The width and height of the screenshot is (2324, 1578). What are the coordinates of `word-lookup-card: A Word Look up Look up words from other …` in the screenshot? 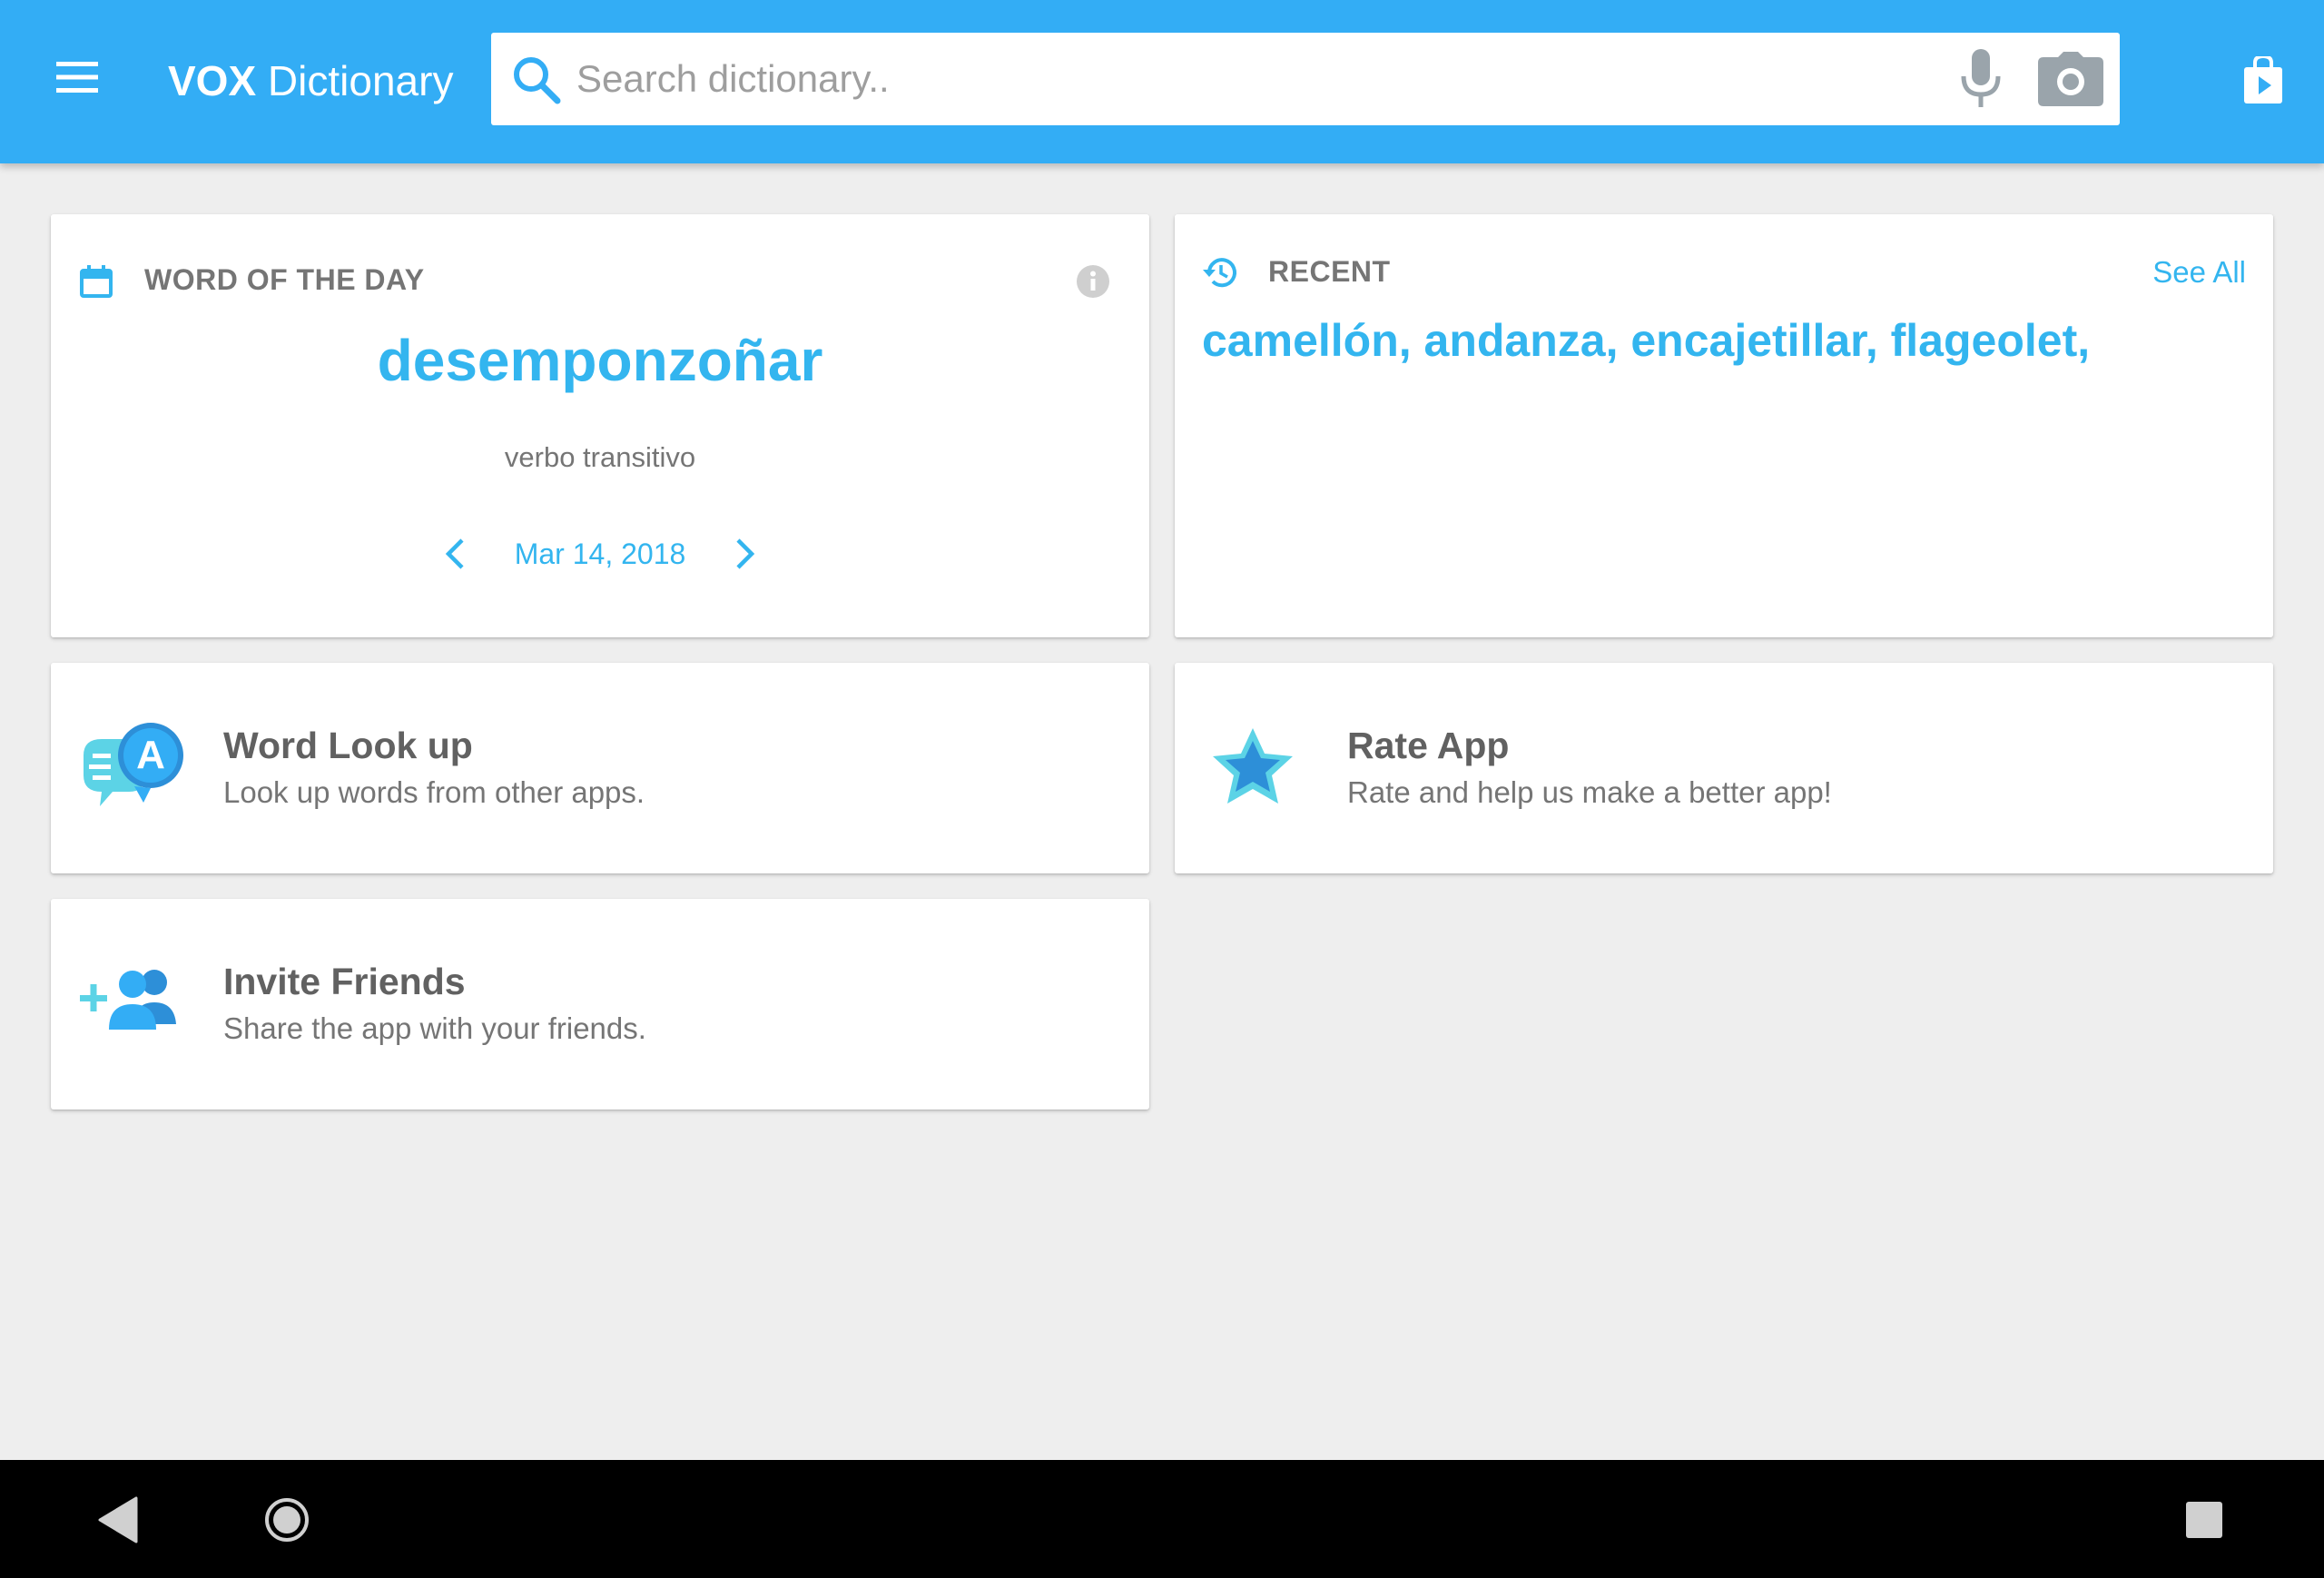 It's located at (600, 768).